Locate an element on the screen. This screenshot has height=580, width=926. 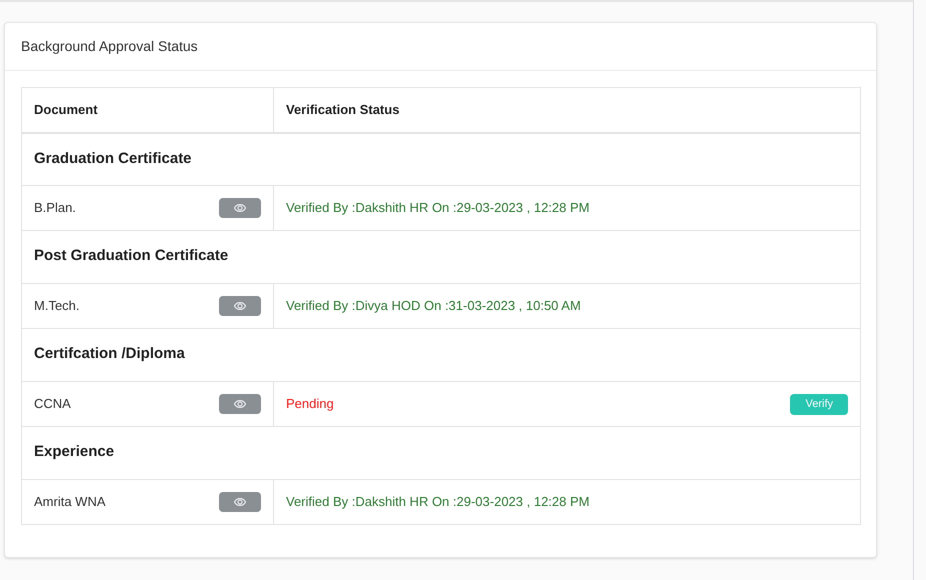
group-heading: Experience is located at coordinates (74, 451).